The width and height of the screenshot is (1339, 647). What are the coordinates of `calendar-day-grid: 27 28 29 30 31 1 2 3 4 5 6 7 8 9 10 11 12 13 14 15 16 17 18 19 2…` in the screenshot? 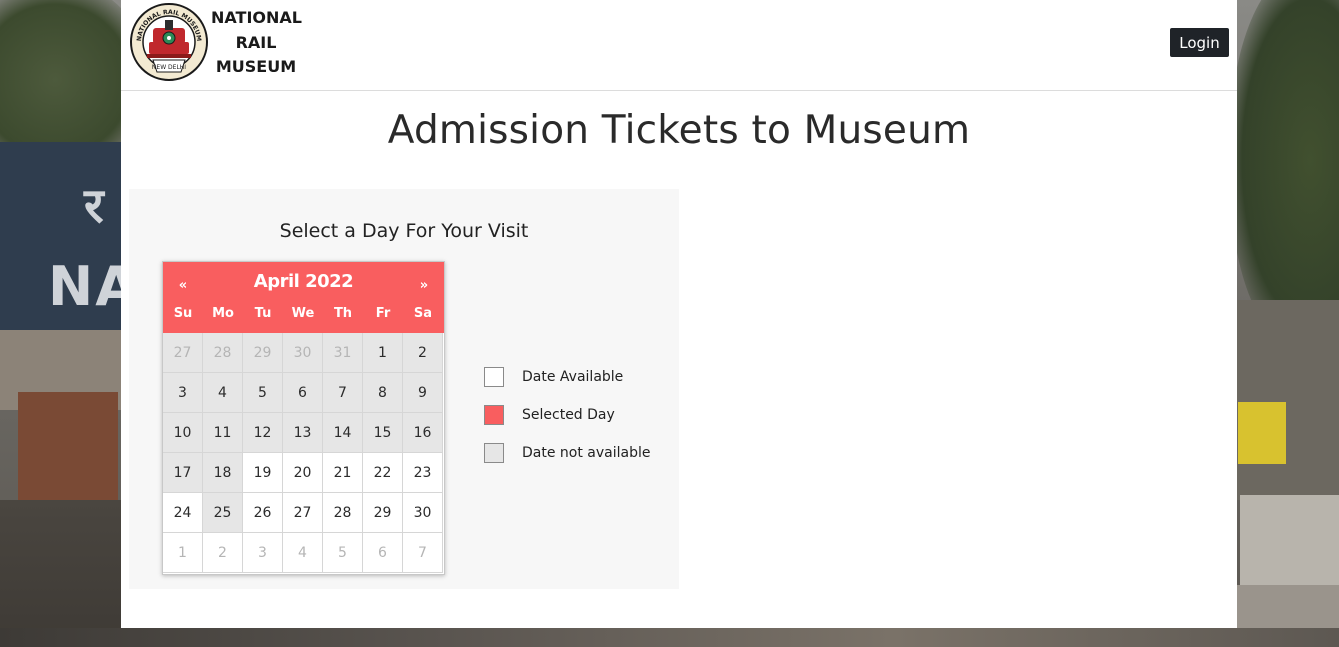 It's located at (303, 453).